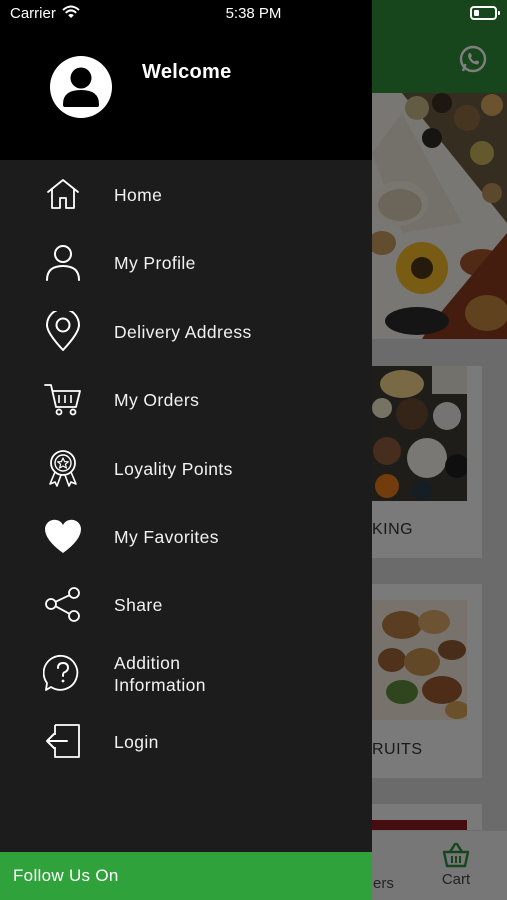 The height and width of the screenshot is (900, 507). I want to click on share-icon, so click(63, 604).